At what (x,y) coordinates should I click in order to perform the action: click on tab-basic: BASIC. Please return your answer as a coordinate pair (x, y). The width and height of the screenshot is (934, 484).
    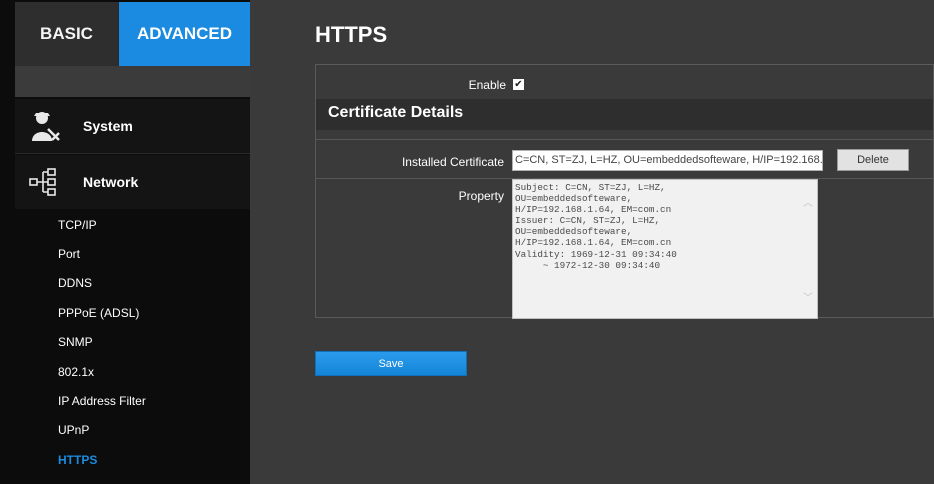
    Looking at the image, I should click on (66, 34).